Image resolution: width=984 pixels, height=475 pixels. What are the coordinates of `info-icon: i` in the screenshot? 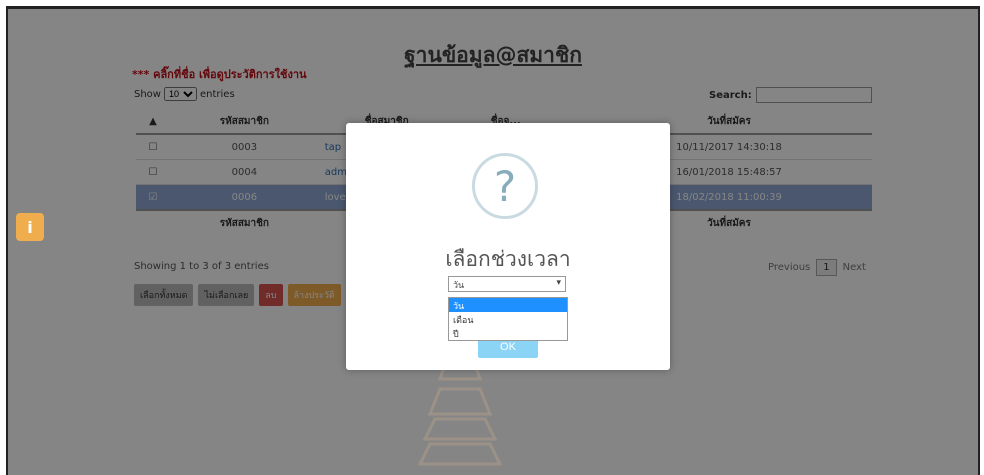 It's located at (30, 227).